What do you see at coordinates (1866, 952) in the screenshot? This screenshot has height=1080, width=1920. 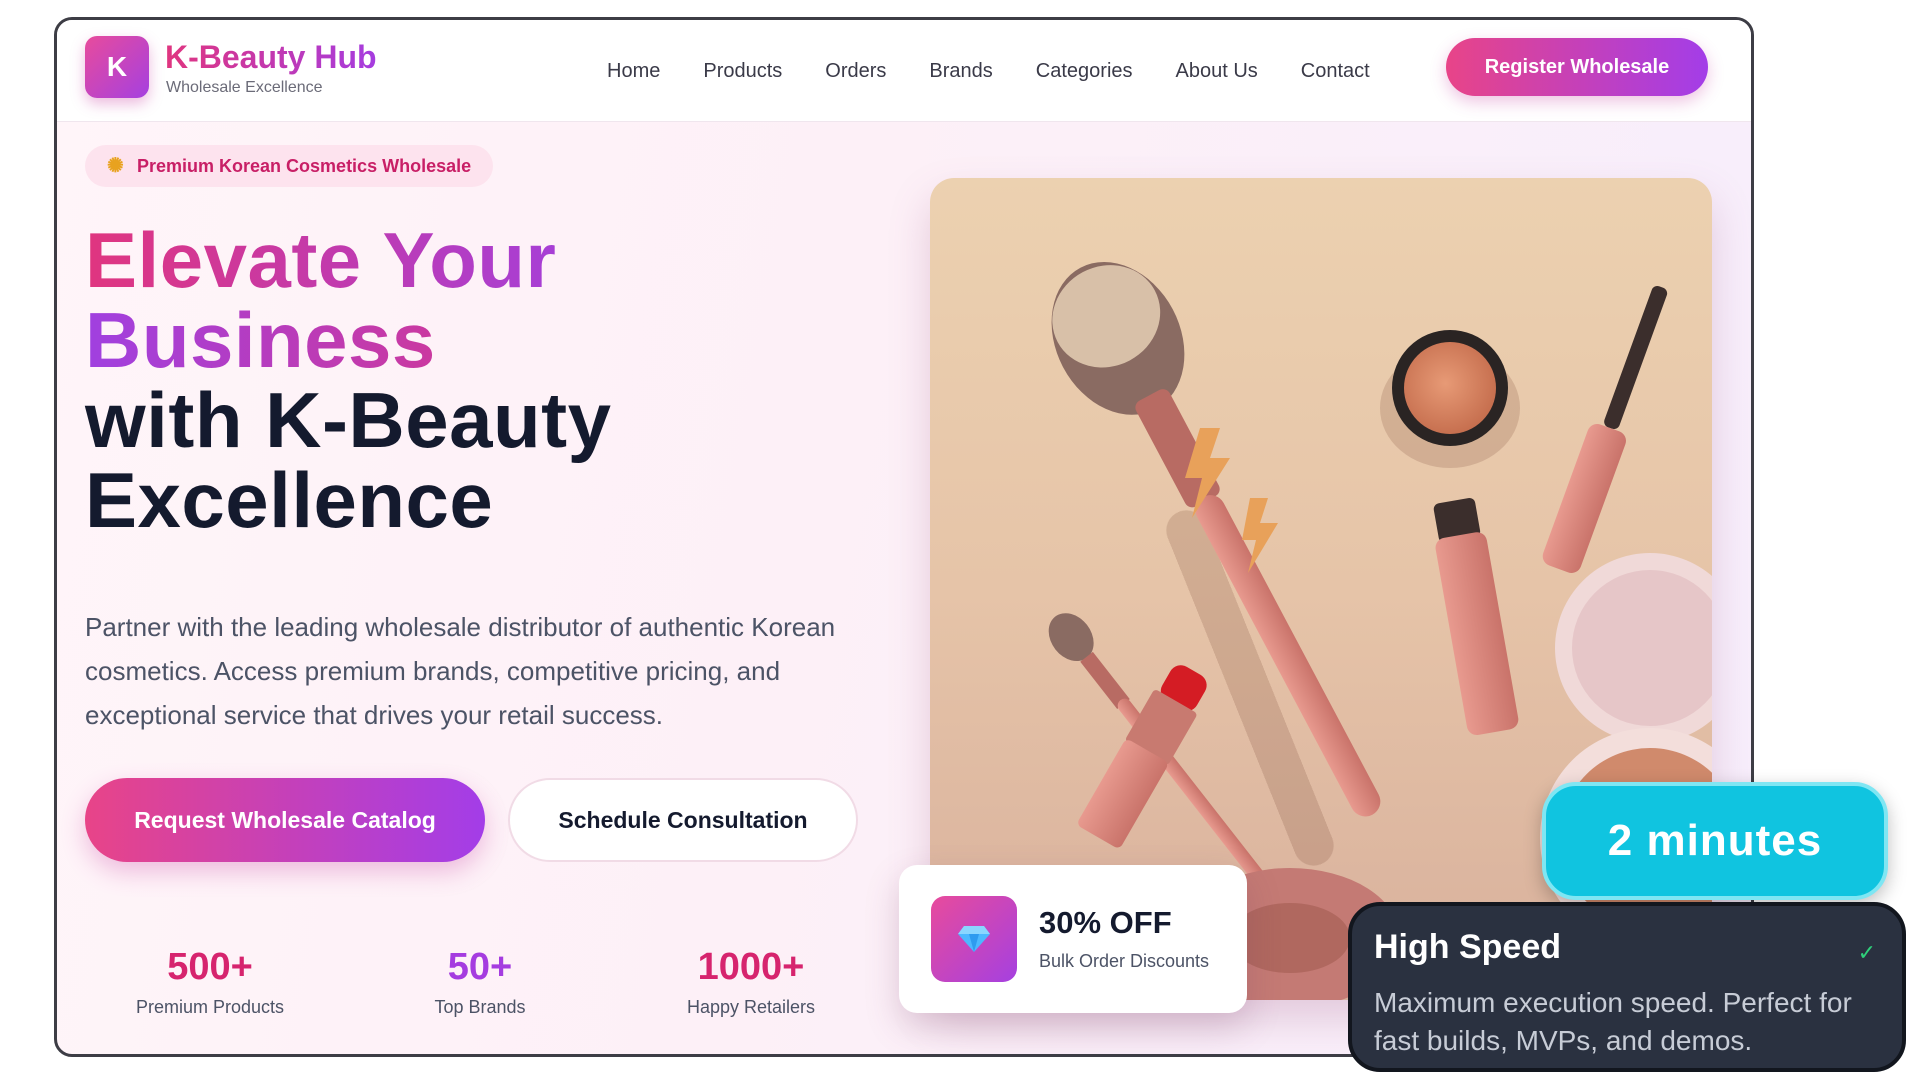 I see `check-icon: ✓` at bounding box center [1866, 952].